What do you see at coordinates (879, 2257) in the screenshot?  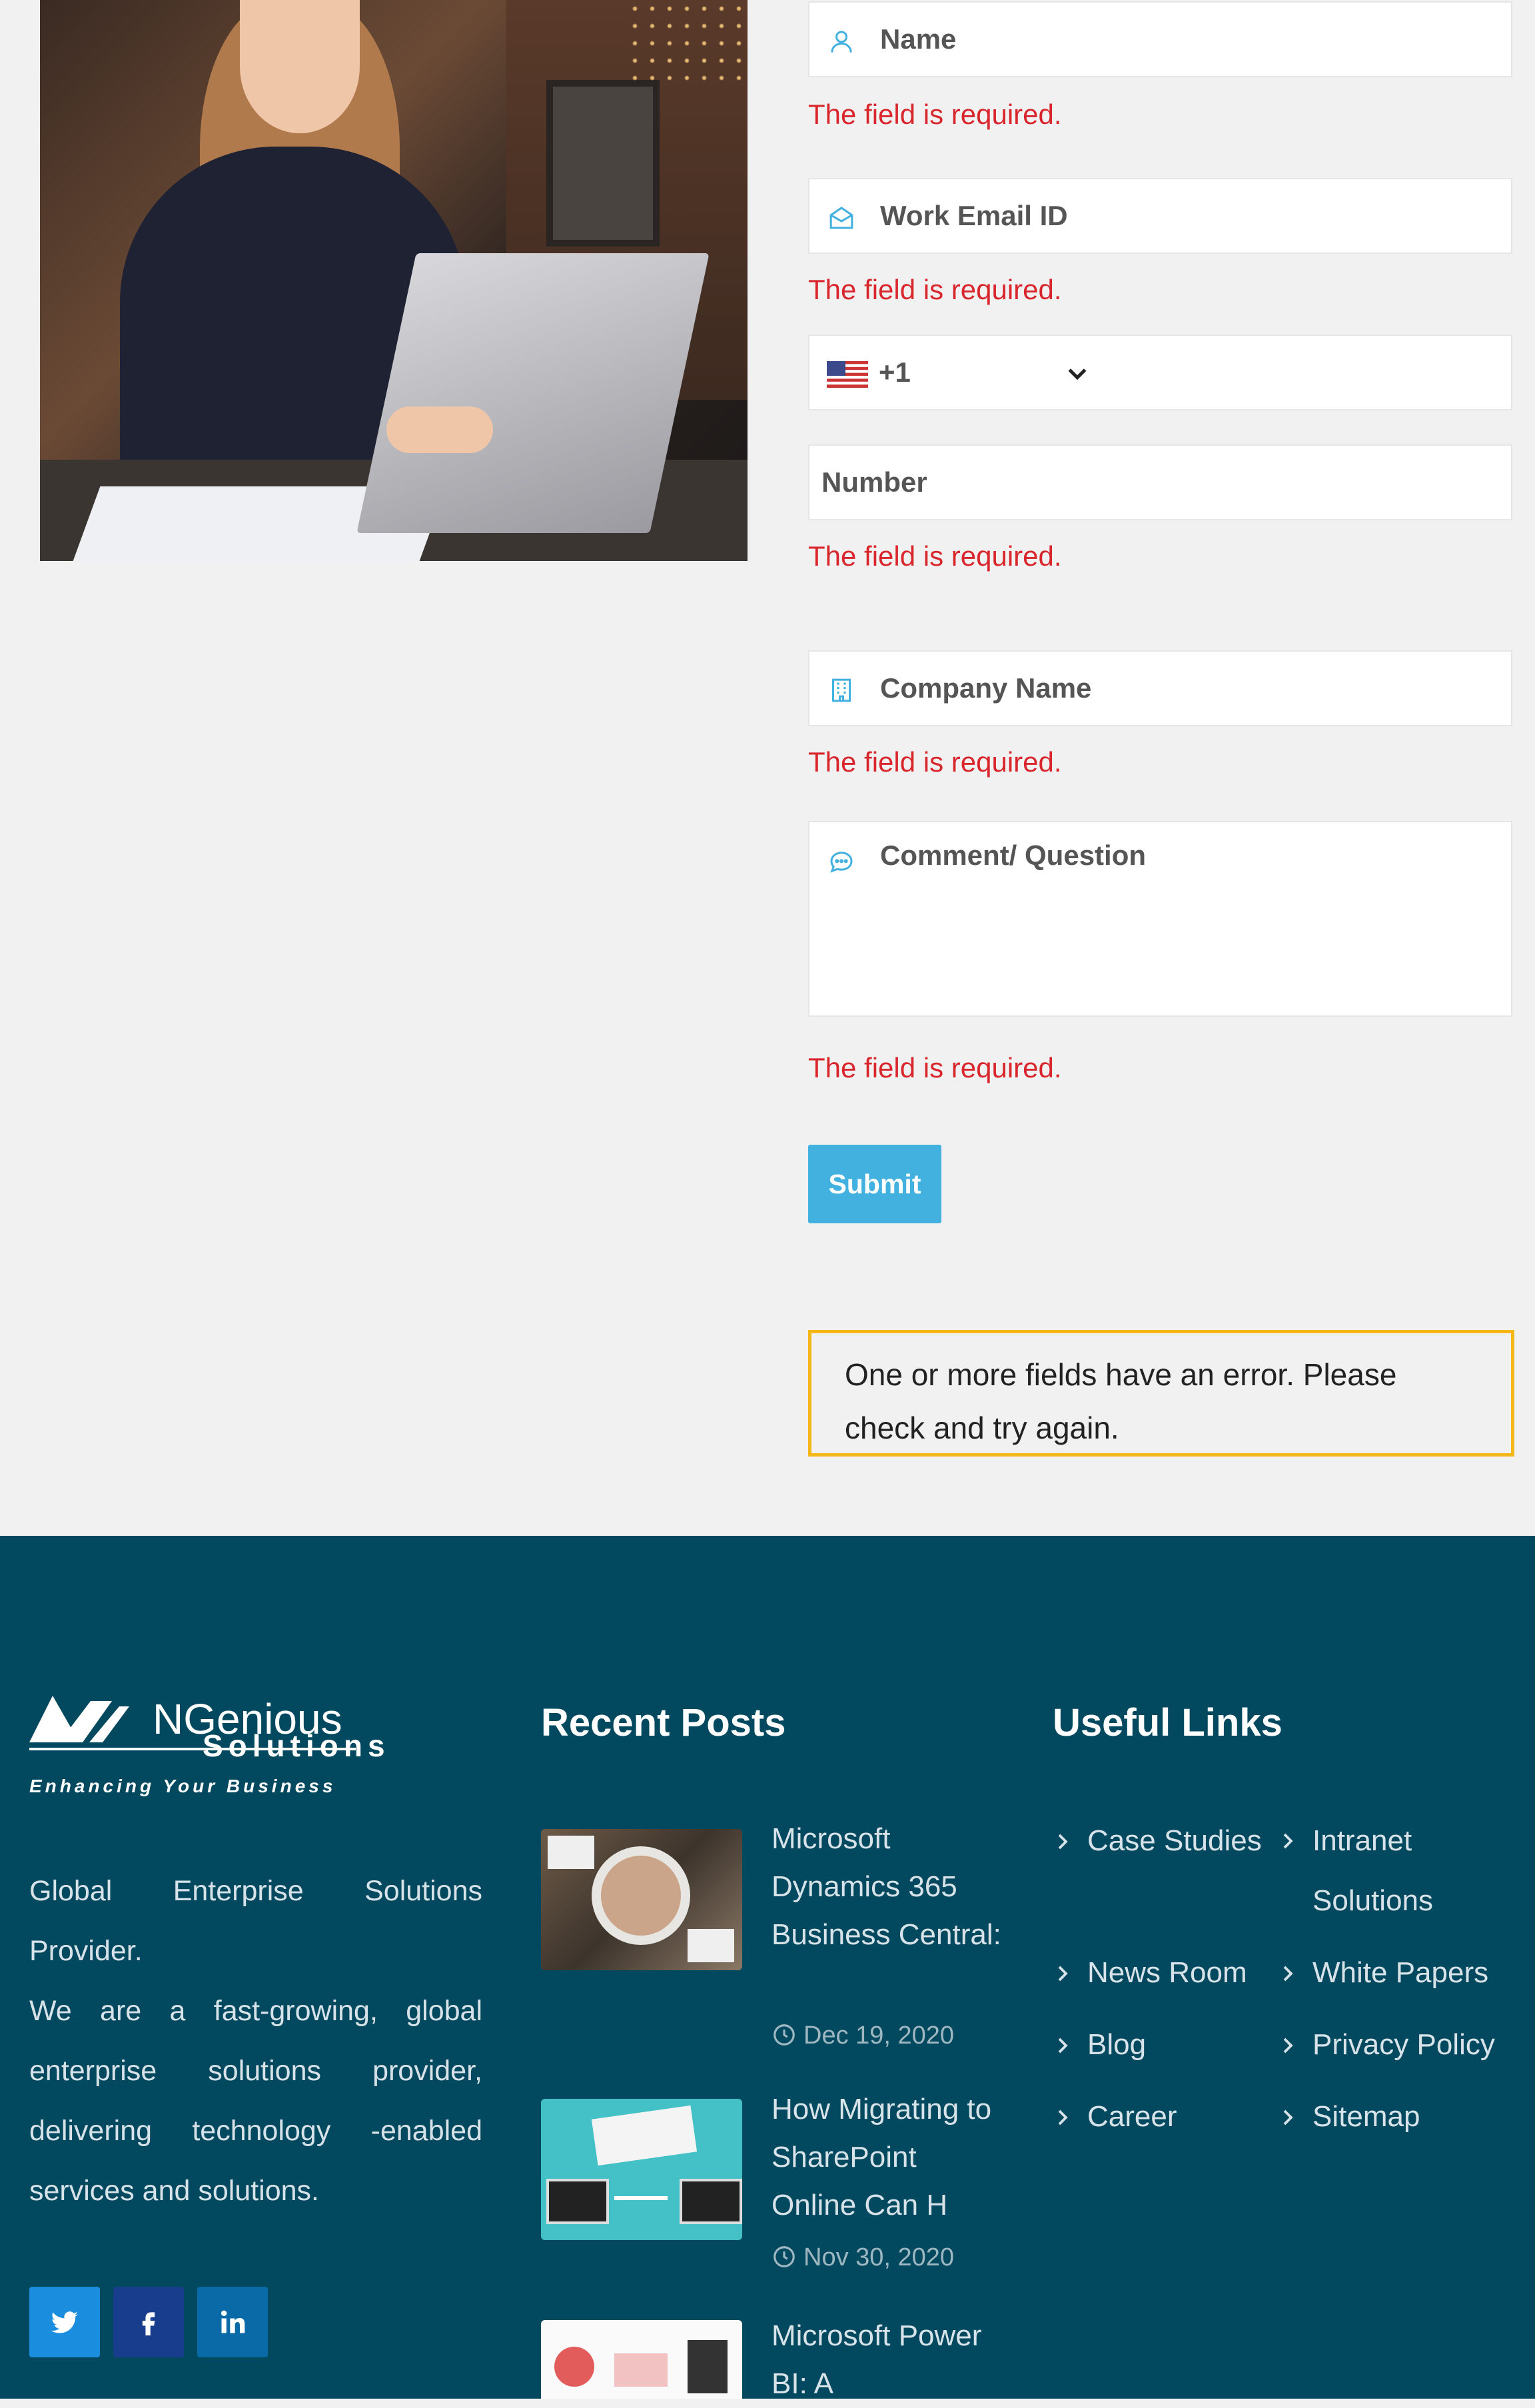 I see `post-date-text: Nov 30, 2020` at bounding box center [879, 2257].